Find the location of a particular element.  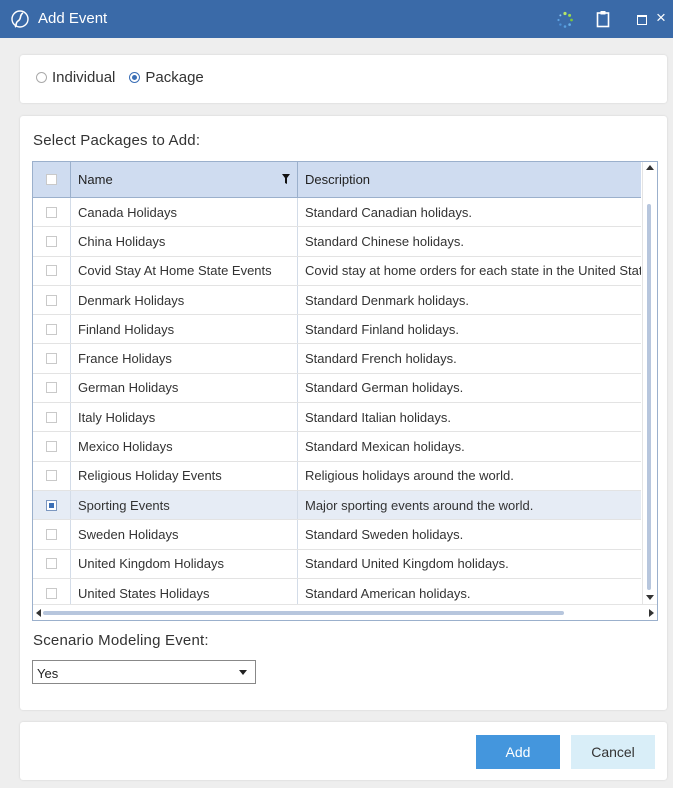

scroll-left-icon is located at coordinates (38, 613).